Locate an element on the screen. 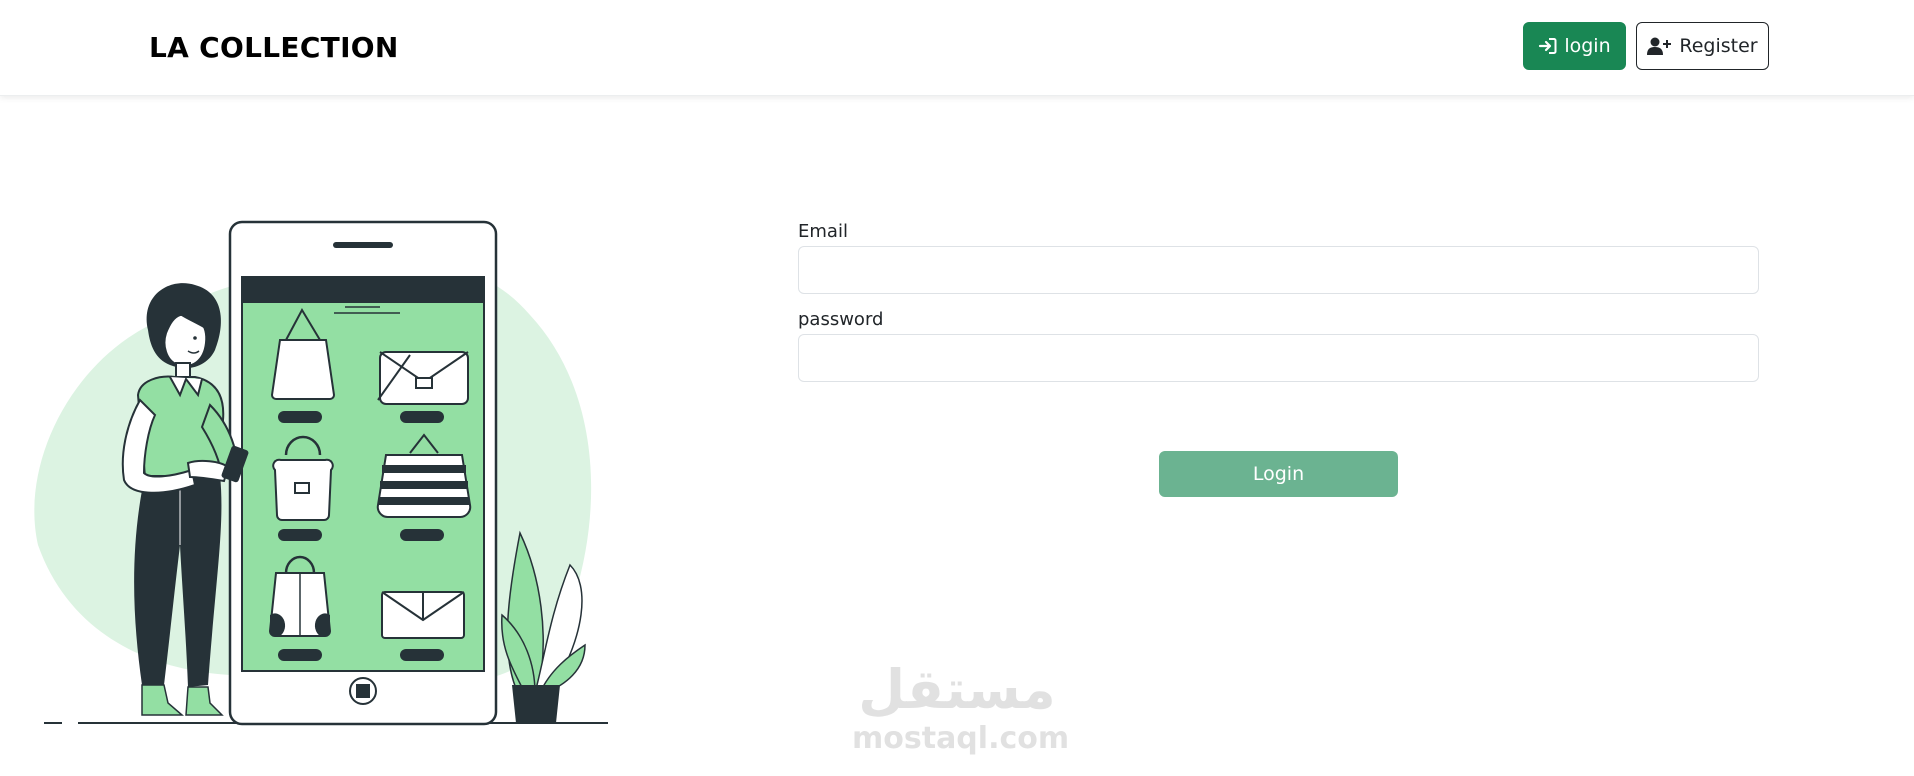 This screenshot has width=1914, height=776. nav-login-button: login is located at coordinates (1574, 46).